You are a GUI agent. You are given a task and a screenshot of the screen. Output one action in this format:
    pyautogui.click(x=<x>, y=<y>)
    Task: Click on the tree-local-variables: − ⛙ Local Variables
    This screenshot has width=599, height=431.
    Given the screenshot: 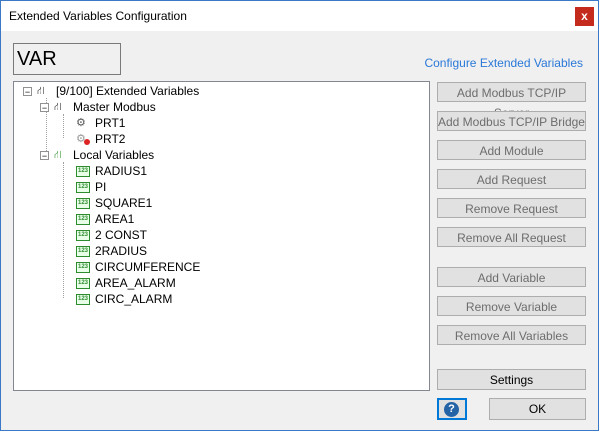 What is the action you would take?
    pyautogui.click(x=97, y=155)
    